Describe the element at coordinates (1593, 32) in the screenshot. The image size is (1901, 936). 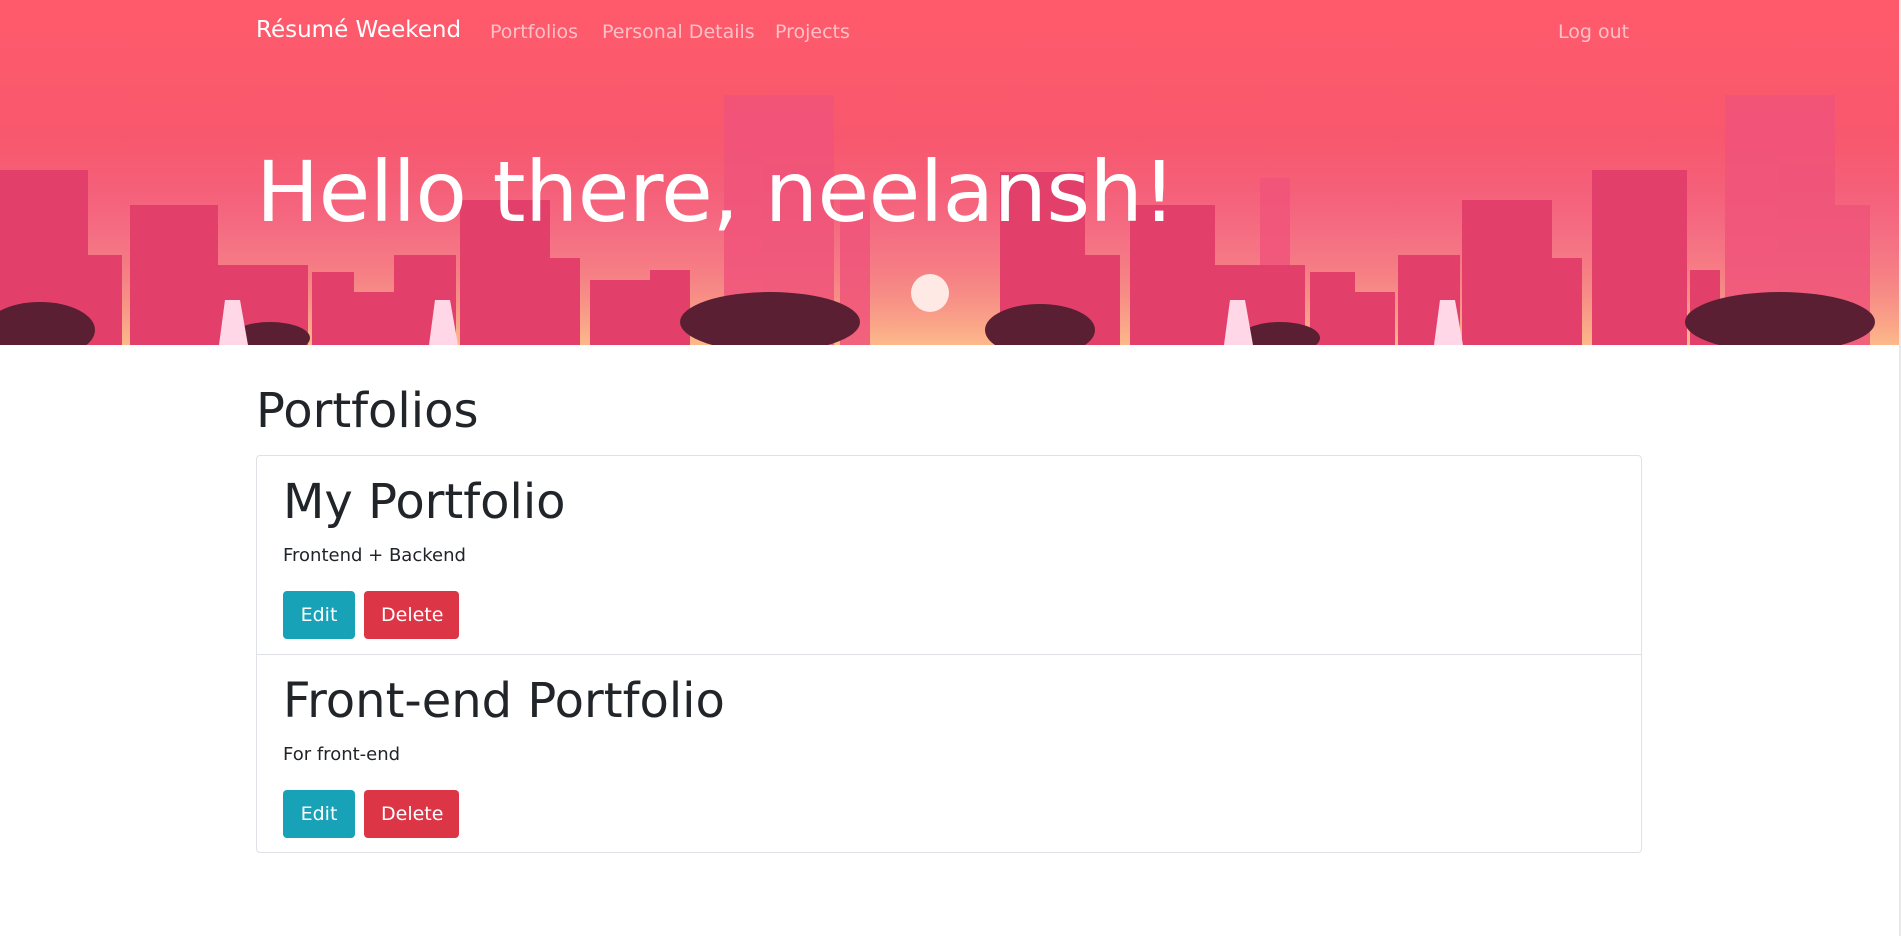
I see `logout-link: Log out` at that location.